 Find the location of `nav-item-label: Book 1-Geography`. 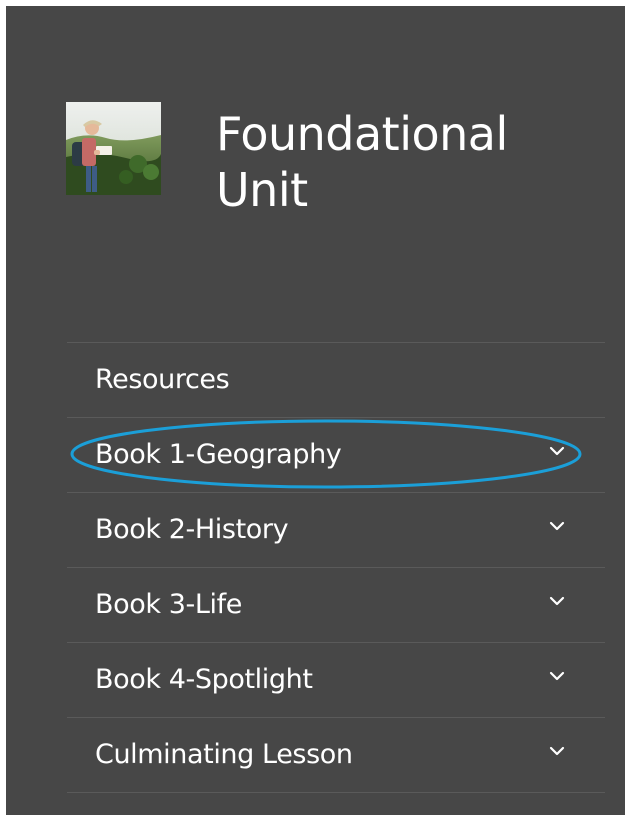

nav-item-label: Book 1-Geography is located at coordinates (218, 454).